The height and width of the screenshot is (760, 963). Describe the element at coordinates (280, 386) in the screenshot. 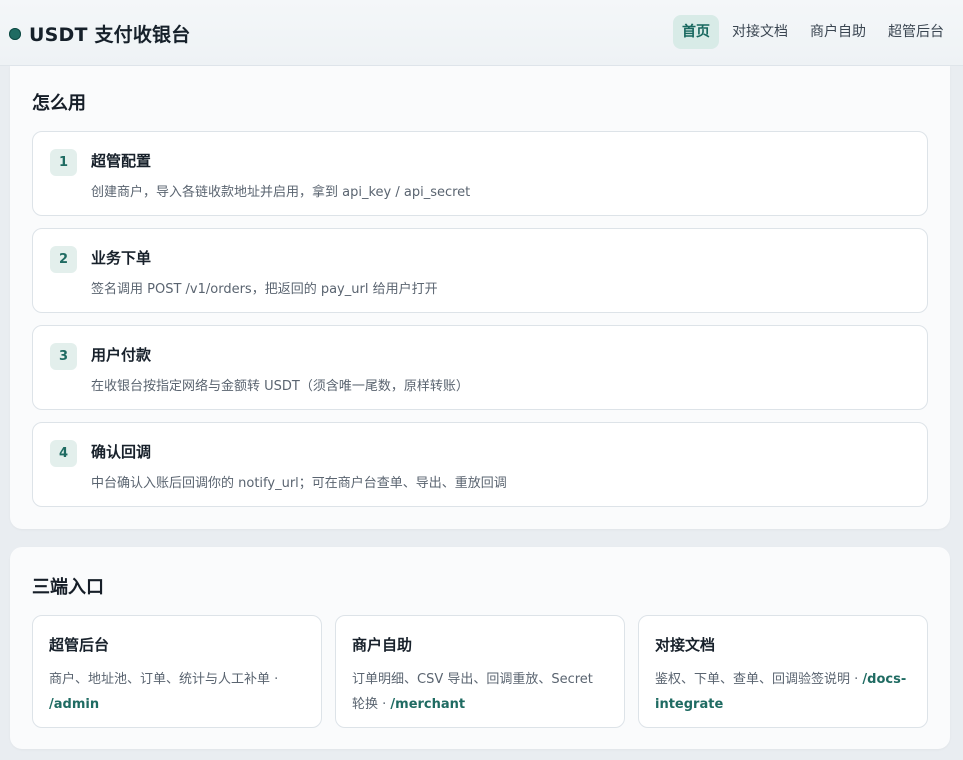

I see `step-description: 在收银台按指定网络与金额转 USDT（须含唯一尾数，原样转账）` at that location.